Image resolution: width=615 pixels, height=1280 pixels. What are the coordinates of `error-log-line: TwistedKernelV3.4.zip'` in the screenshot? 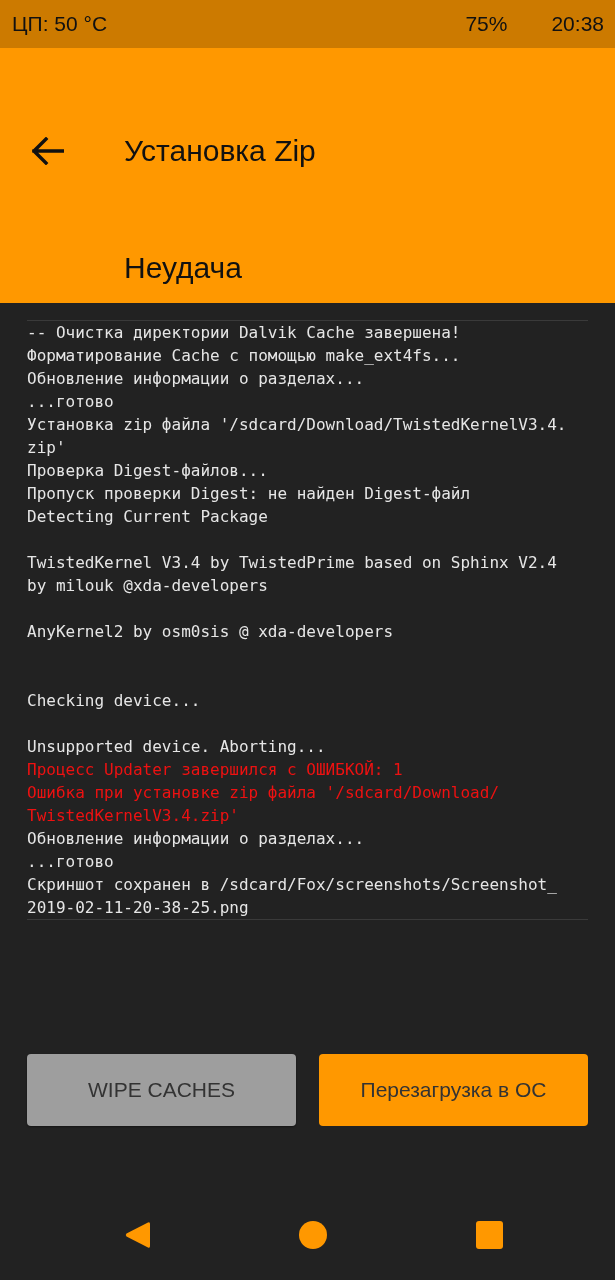 It's located at (133, 816).